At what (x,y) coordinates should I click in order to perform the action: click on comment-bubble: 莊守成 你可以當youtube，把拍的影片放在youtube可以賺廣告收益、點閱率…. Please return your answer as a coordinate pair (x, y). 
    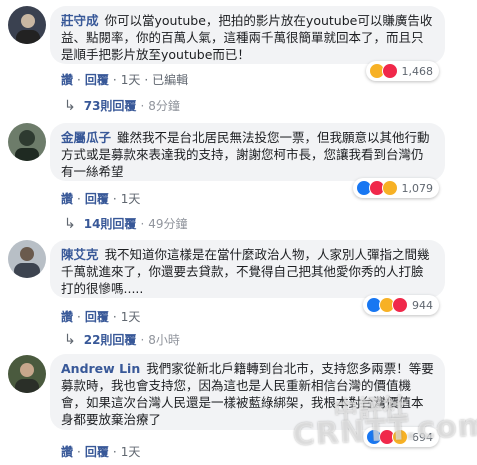
    Looking at the image, I should click on (247, 35).